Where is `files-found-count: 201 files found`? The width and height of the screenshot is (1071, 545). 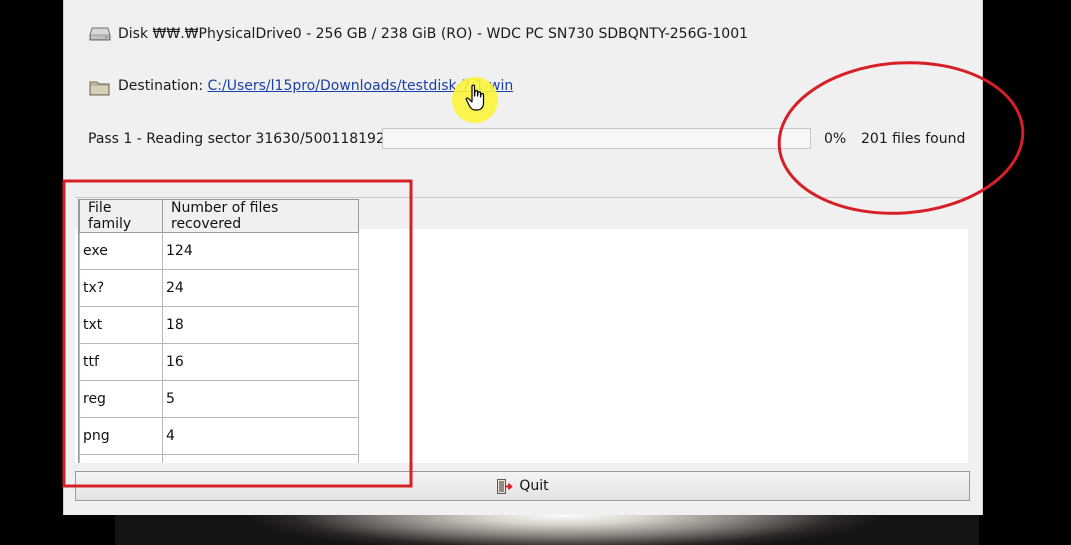 files-found-count: 201 files found is located at coordinates (913, 139).